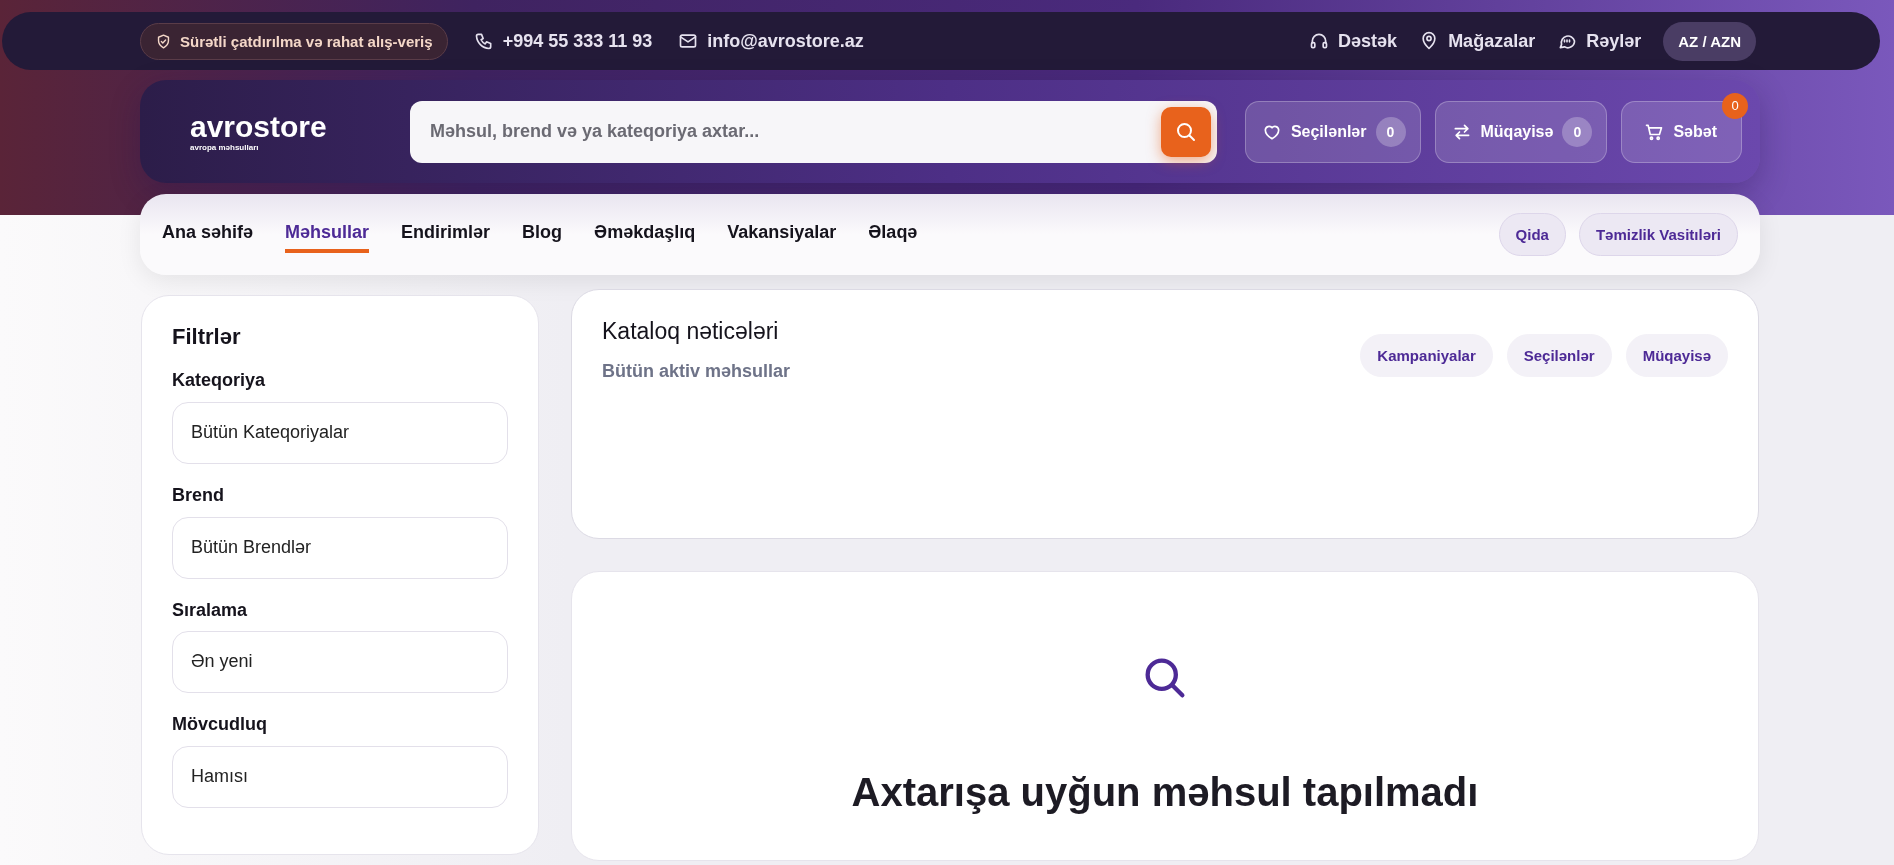 Image resolution: width=1894 pixels, height=865 pixels. Describe the element at coordinates (220, 725) in the screenshot. I see `filter-label: Mövcudluq` at that location.